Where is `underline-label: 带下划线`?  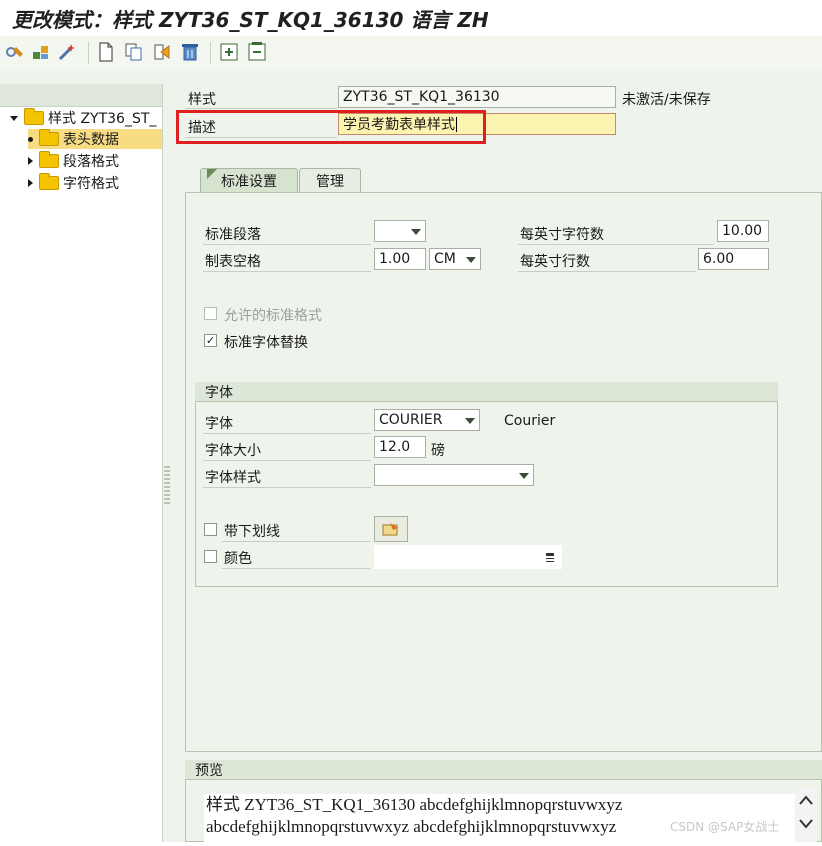
underline-label: 带下划线 is located at coordinates (252, 532).